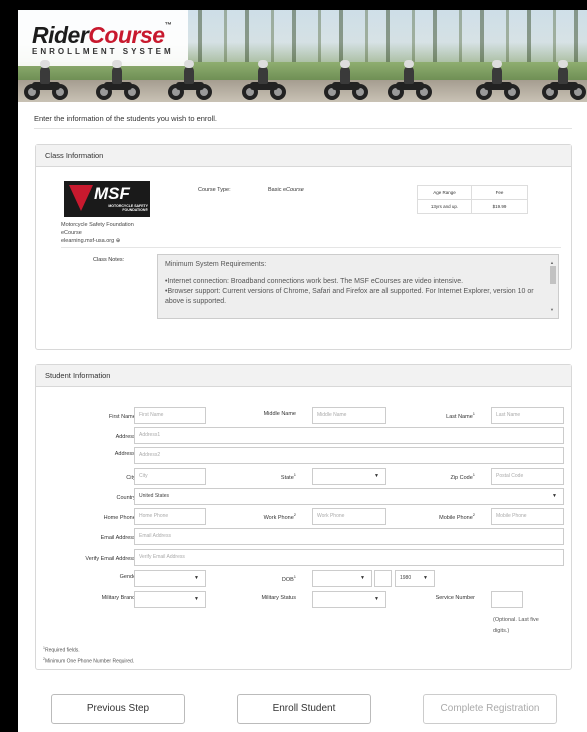 Image resolution: width=587 pixels, height=732 pixels. What do you see at coordinates (111, 557) in the screenshot?
I see `verify-email-label: Verify Email Address1` at bounding box center [111, 557].